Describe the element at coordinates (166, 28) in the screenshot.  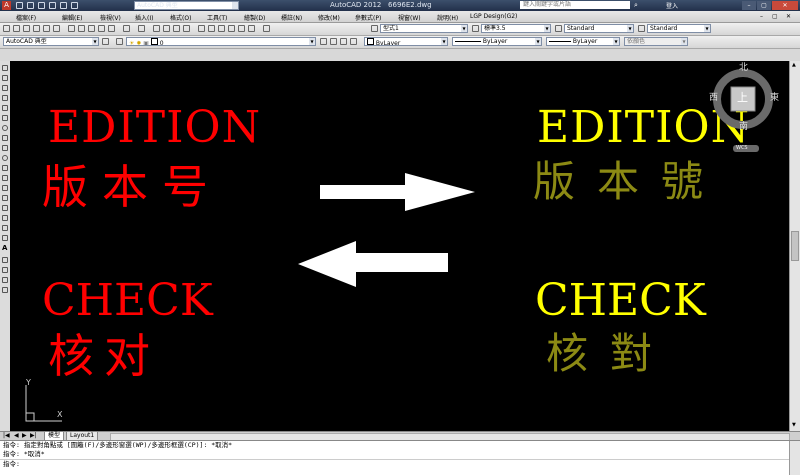
I see `zoom-realtime-icon` at that location.